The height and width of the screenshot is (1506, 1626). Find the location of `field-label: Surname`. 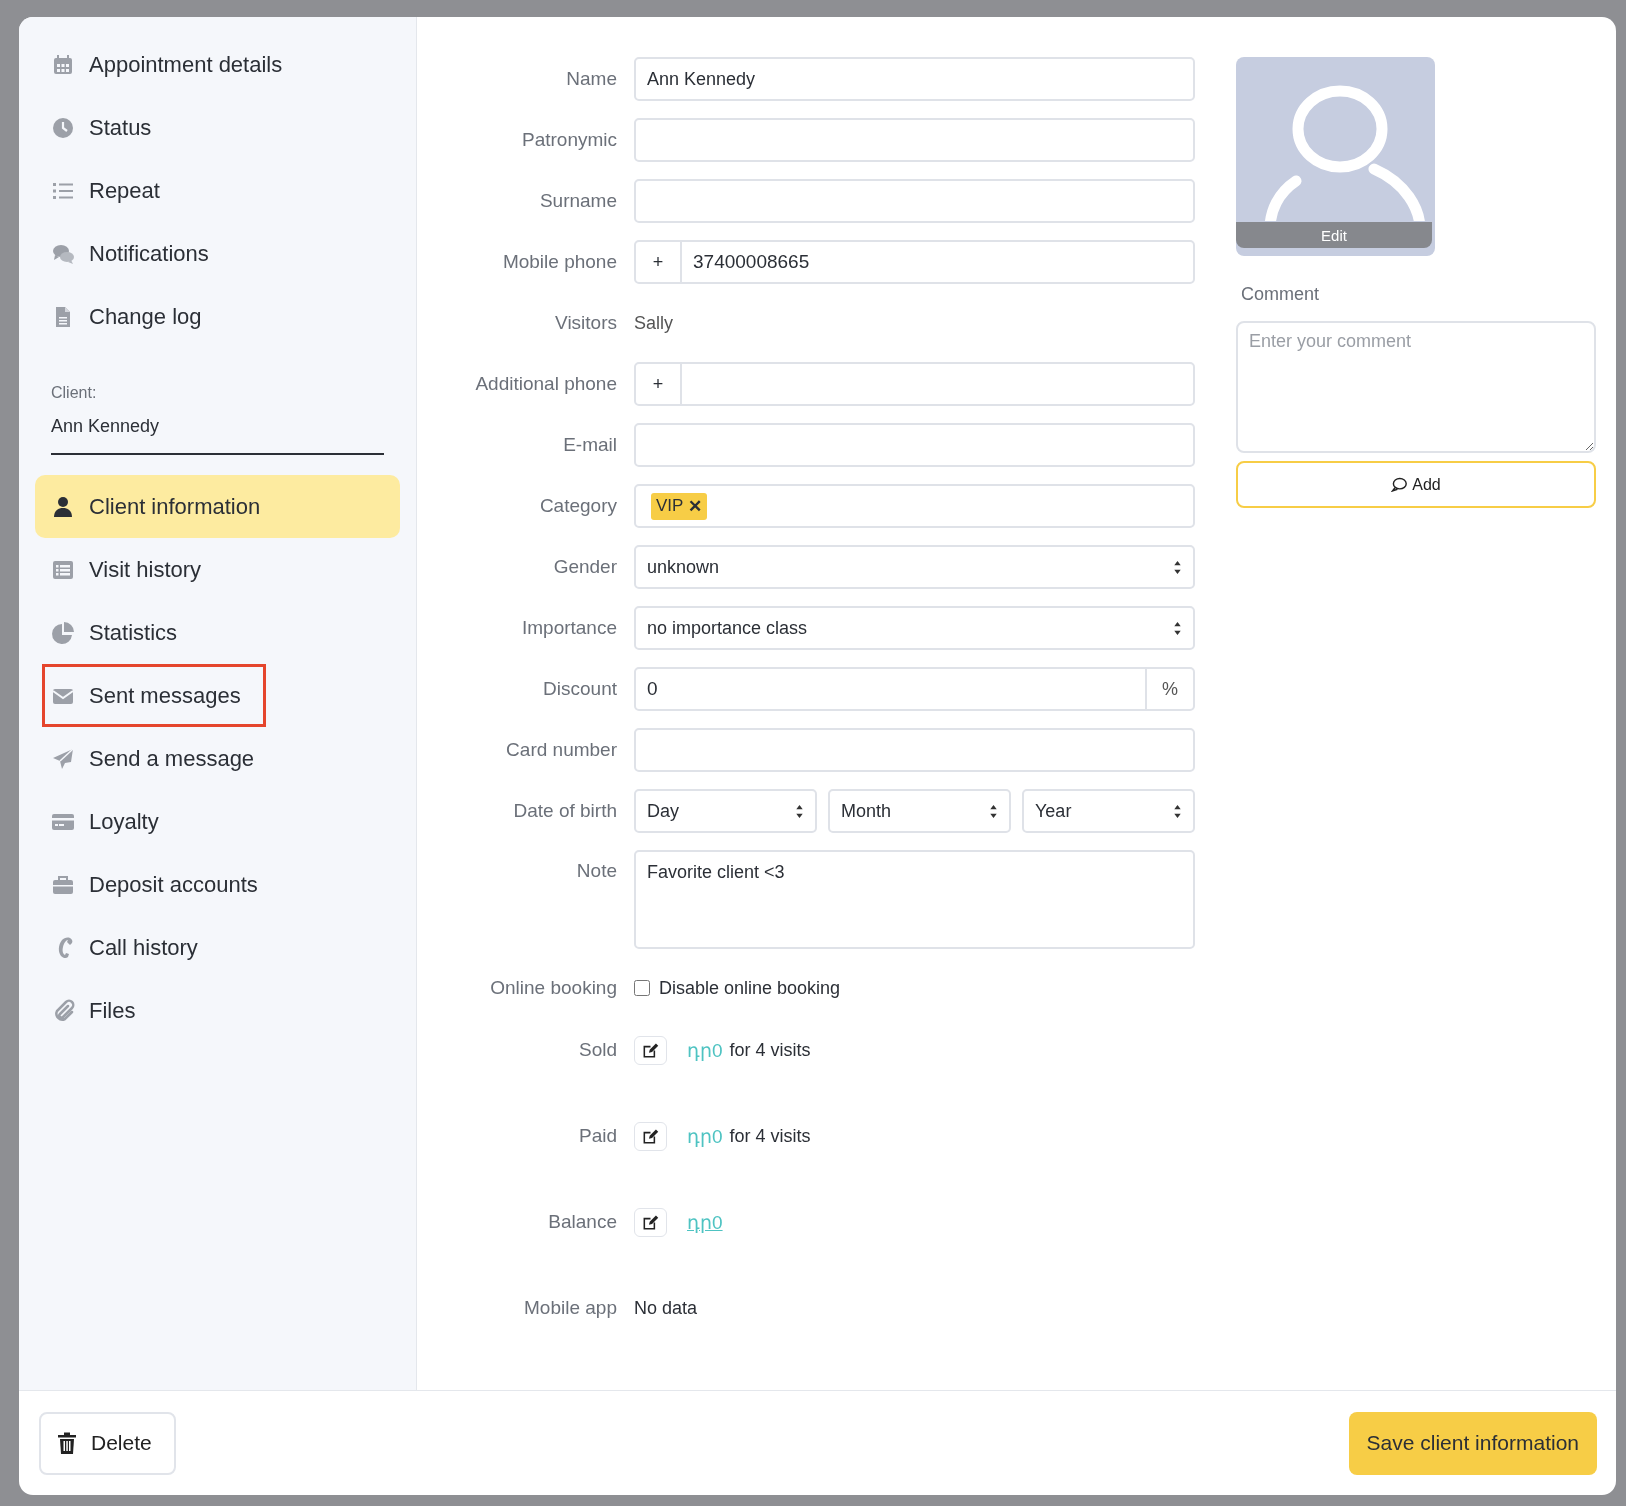

field-label: Surname is located at coordinates (578, 201).